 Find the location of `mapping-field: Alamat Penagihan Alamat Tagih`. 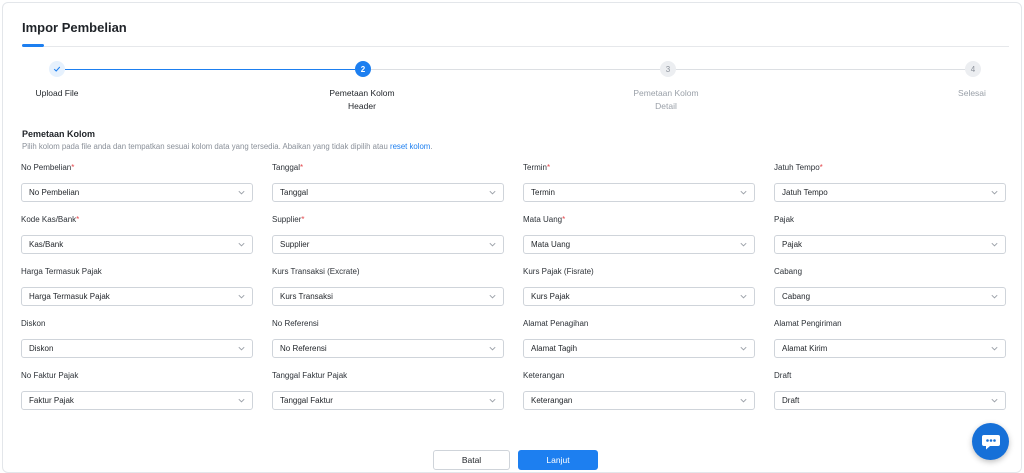

mapping-field: Alamat Penagihan Alamat Tagih is located at coordinates (639, 338).